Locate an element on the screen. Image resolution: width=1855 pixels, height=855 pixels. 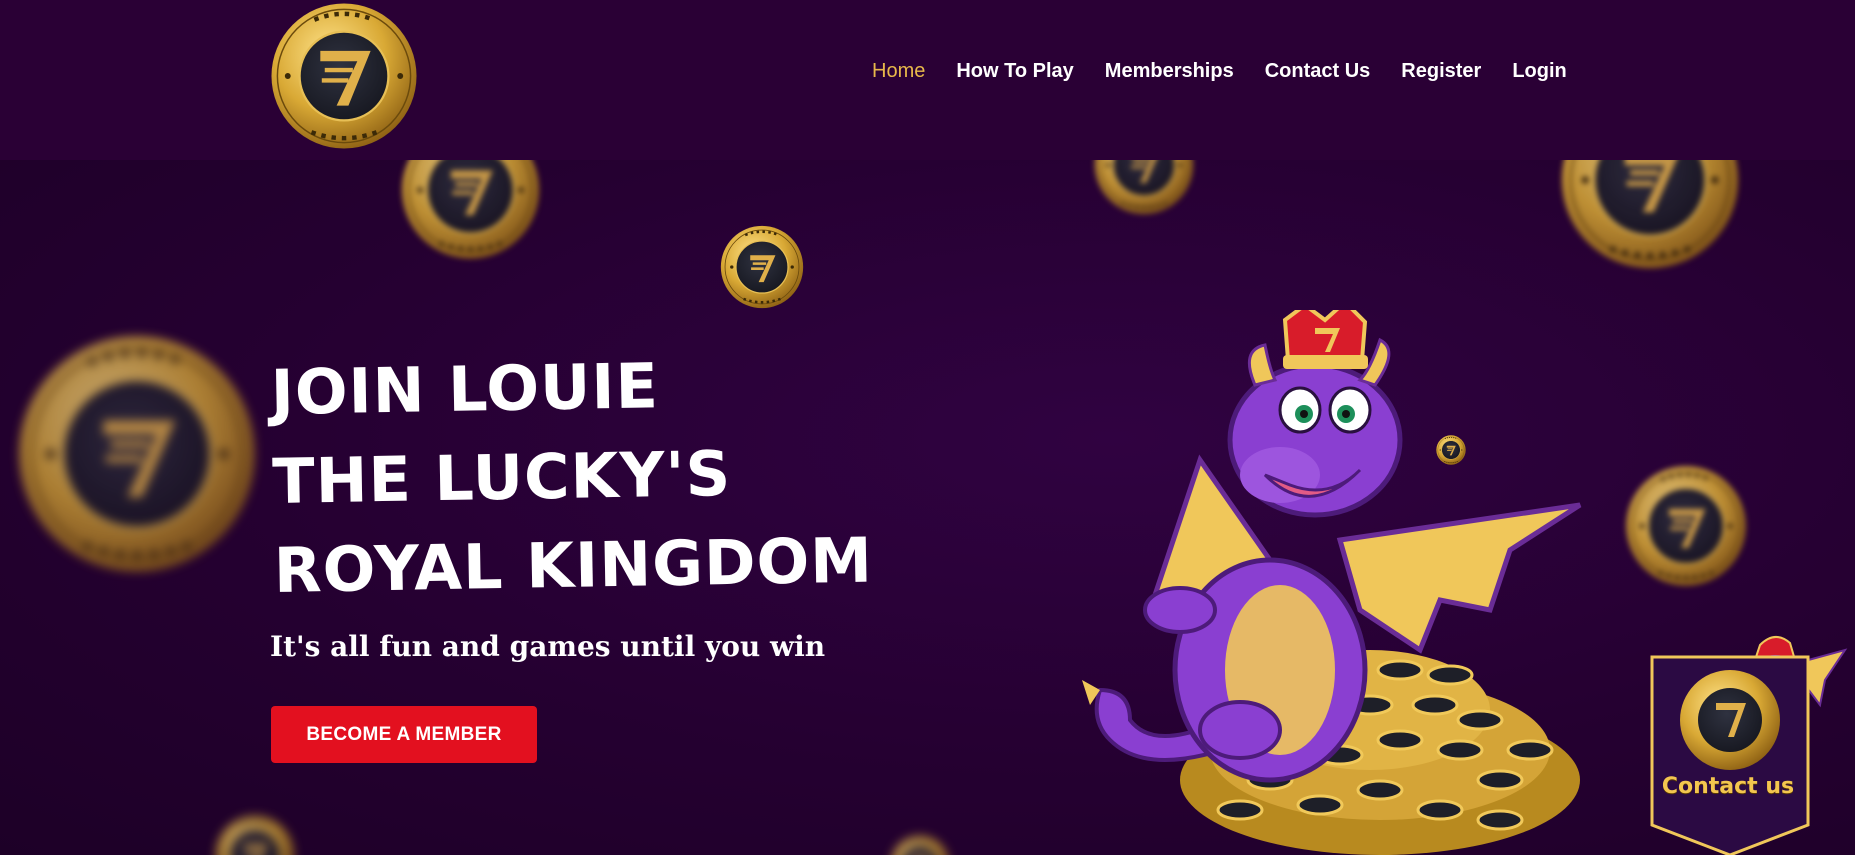
dragon-wing-right is located at coordinates (1459, 578).